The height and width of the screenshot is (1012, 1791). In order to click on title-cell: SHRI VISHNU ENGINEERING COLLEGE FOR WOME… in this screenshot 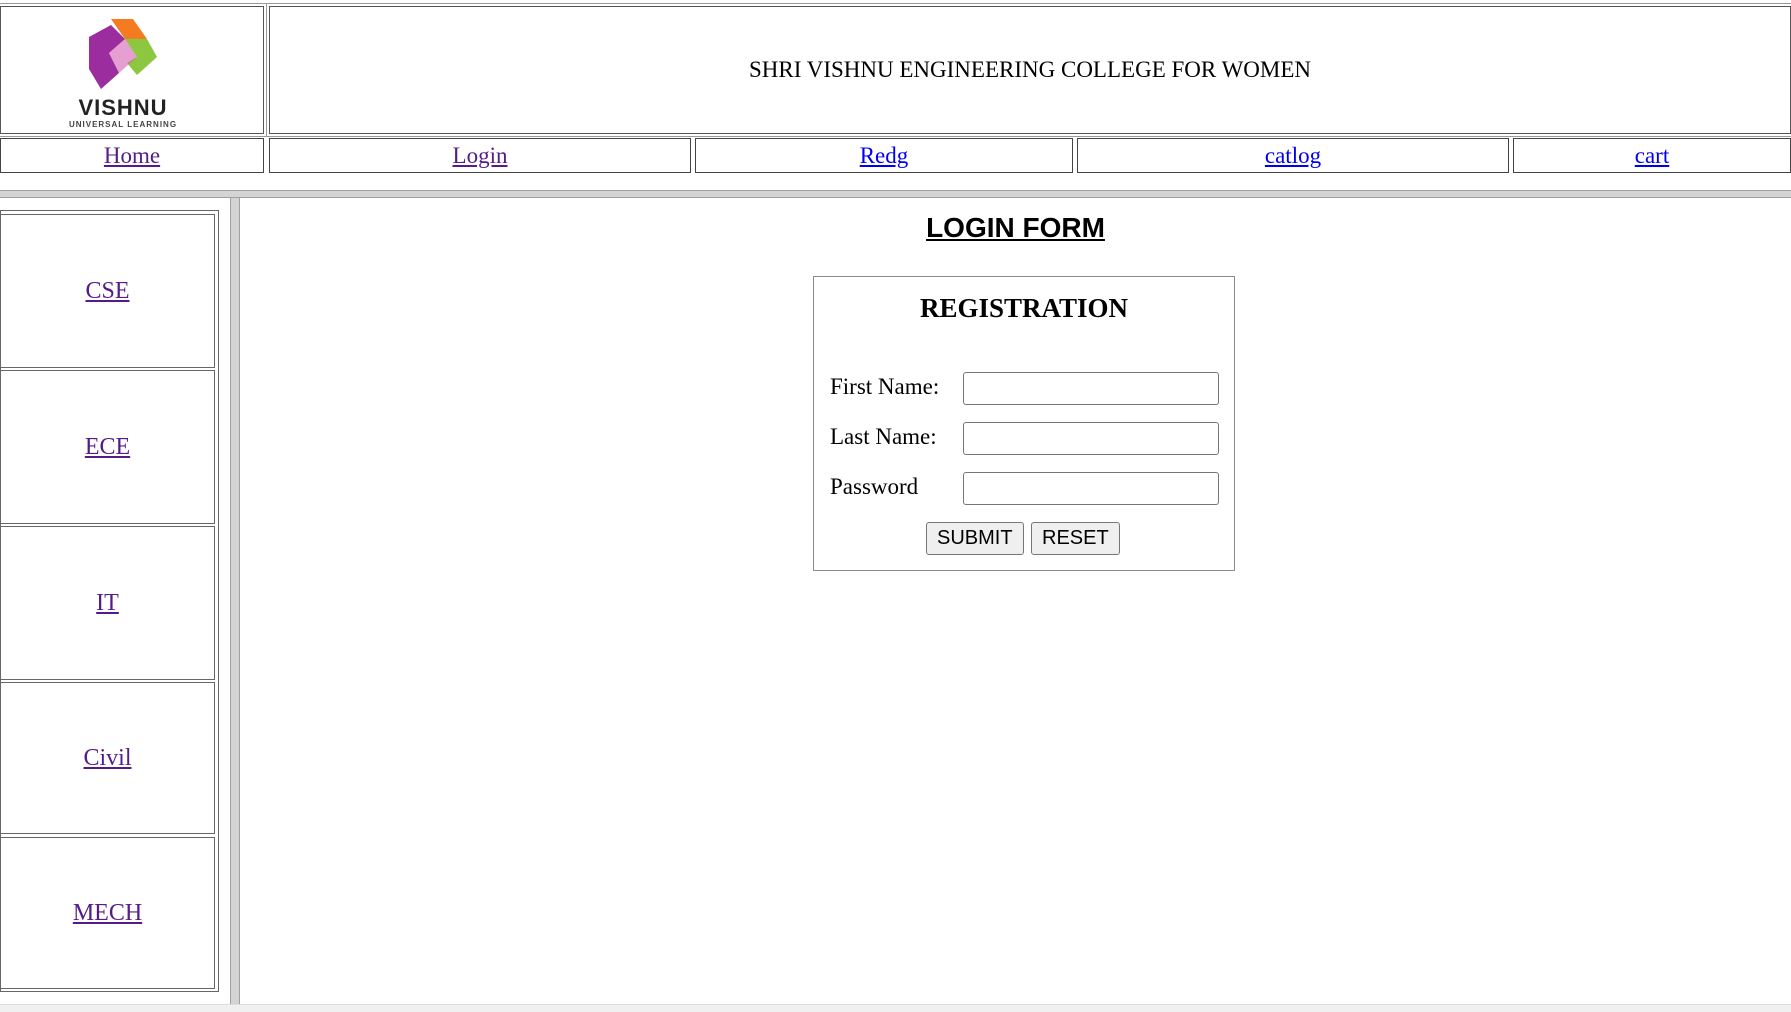, I will do `click(1028, 70)`.